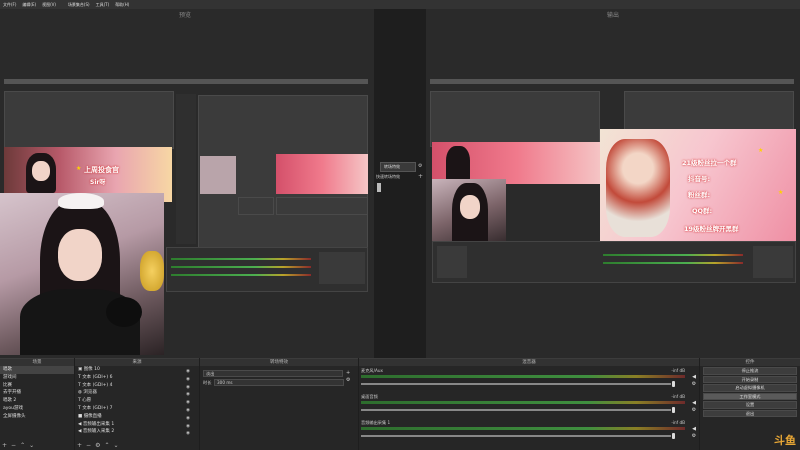  What do you see at coordinates (273, 373) in the screenshot?
I see `transition-select: 淡出` at bounding box center [273, 373].